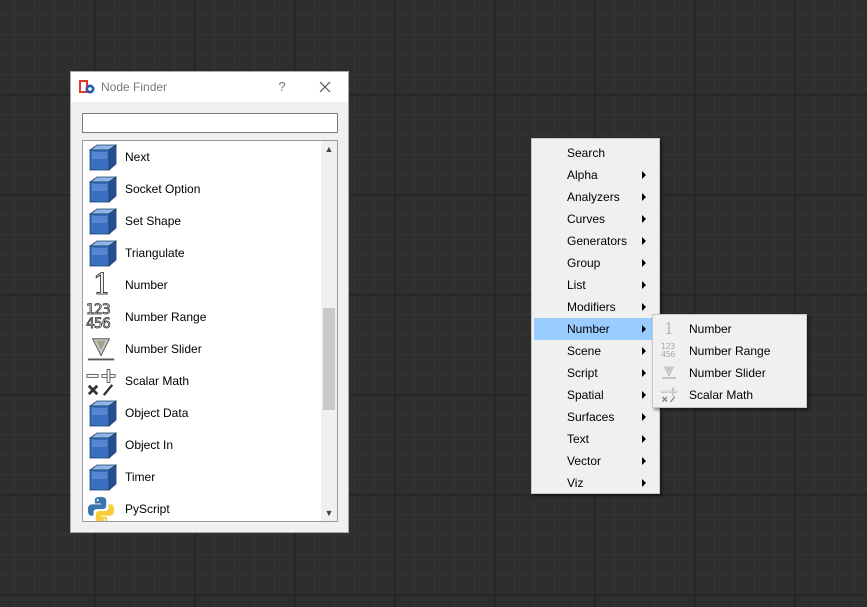 The image size is (867, 607). What do you see at coordinates (102, 508) in the screenshot?
I see `python-icon` at bounding box center [102, 508].